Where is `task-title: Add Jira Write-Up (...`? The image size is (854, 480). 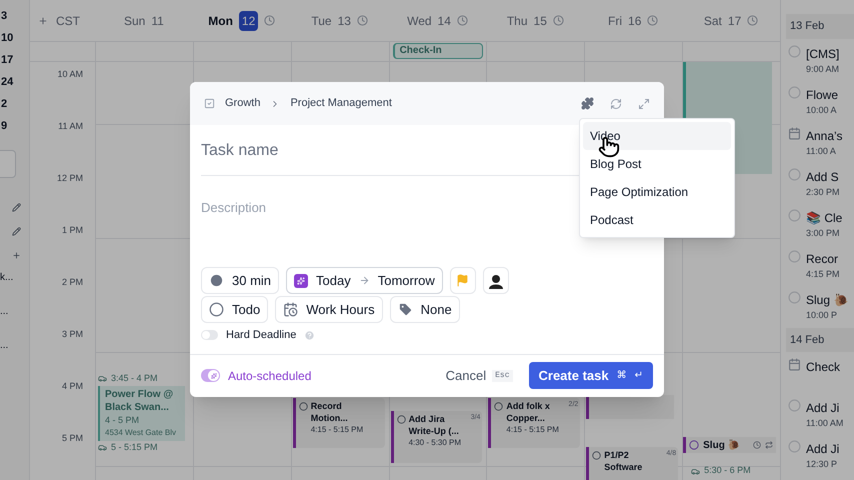
task-title: Add Jira Write-Up (... is located at coordinates (434, 425).